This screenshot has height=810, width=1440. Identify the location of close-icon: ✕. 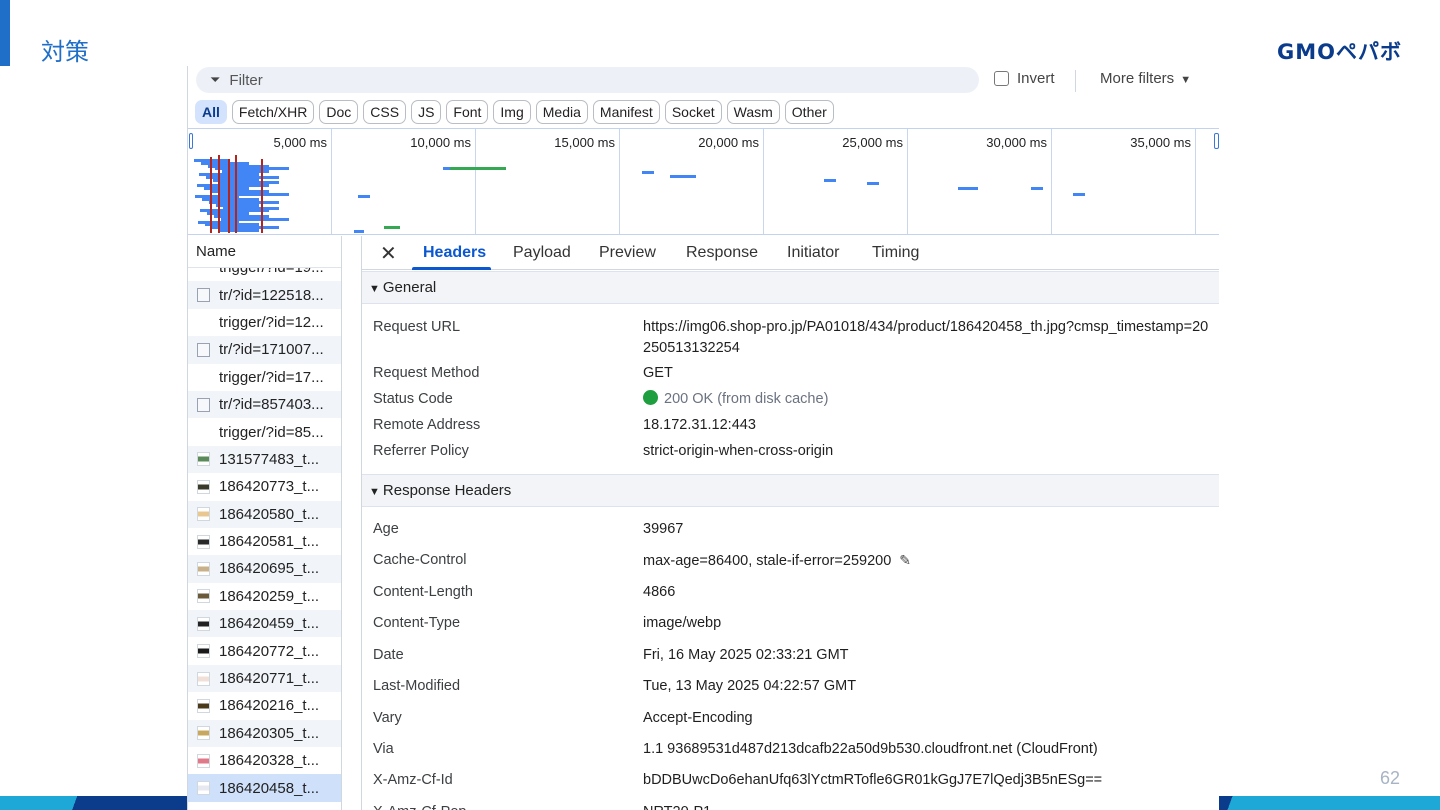
(388, 253).